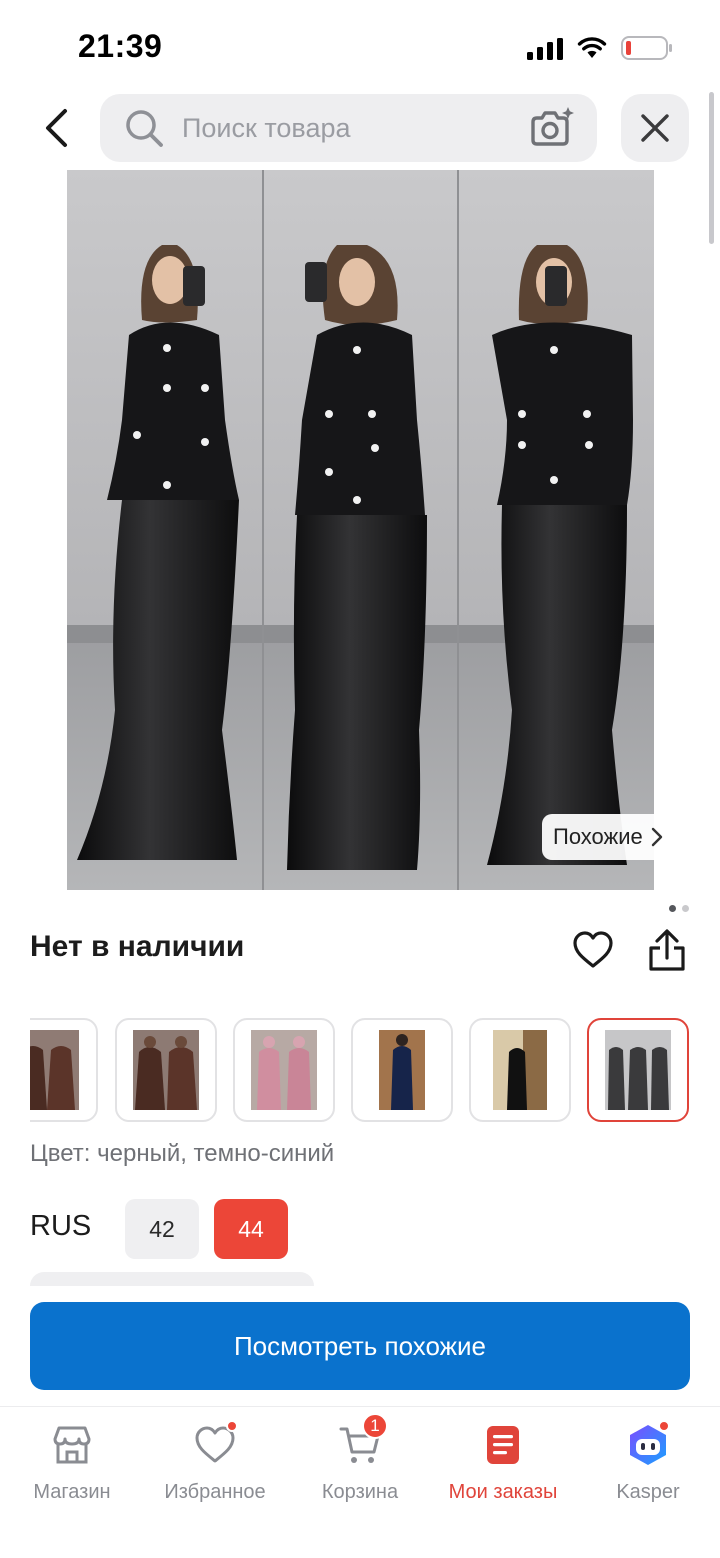 The width and height of the screenshot is (720, 1558). What do you see at coordinates (360, 46) in the screenshot?
I see `status-bar: 21:39` at bounding box center [360, 46].